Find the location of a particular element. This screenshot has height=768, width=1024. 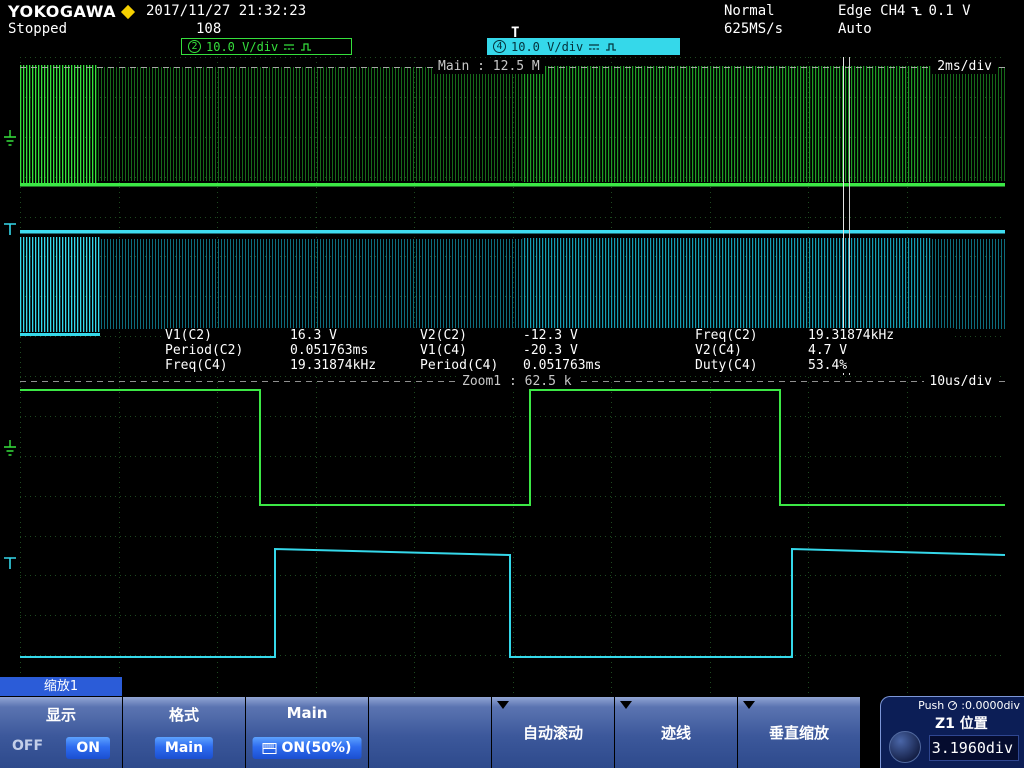

channel4-scale: 10.0 V/div is located at coordinates (547, 46).